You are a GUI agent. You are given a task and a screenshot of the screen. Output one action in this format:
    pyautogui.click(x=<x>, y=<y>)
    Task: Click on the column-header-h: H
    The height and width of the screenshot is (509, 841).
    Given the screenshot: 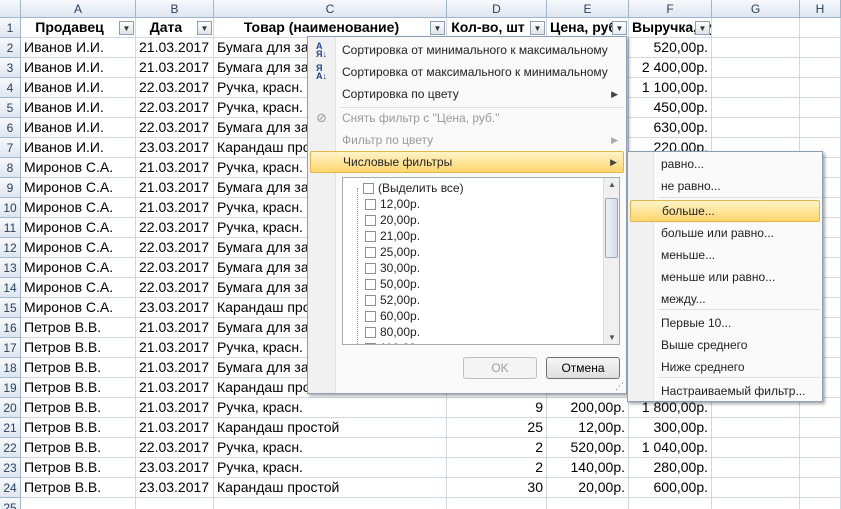 What is the action you would take?
    pyautogui.click(x=820, y=9)
    